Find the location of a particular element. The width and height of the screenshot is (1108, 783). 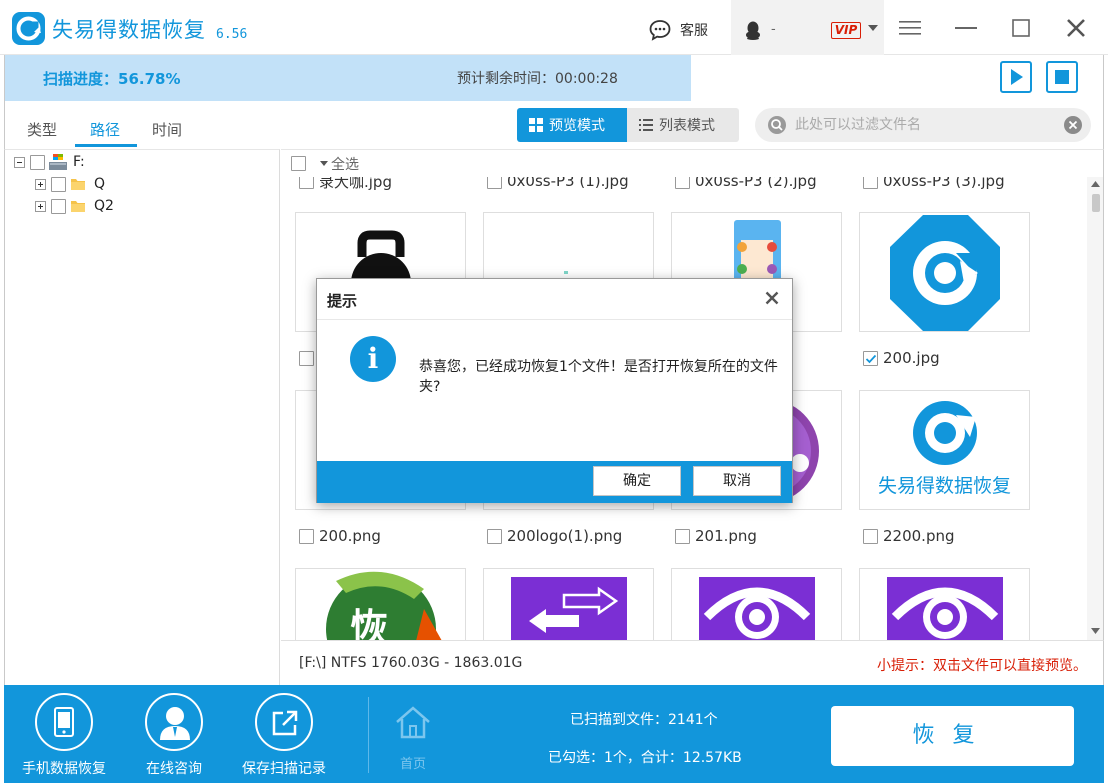

app-version: 6.56 is located at coordinates (232, 34).